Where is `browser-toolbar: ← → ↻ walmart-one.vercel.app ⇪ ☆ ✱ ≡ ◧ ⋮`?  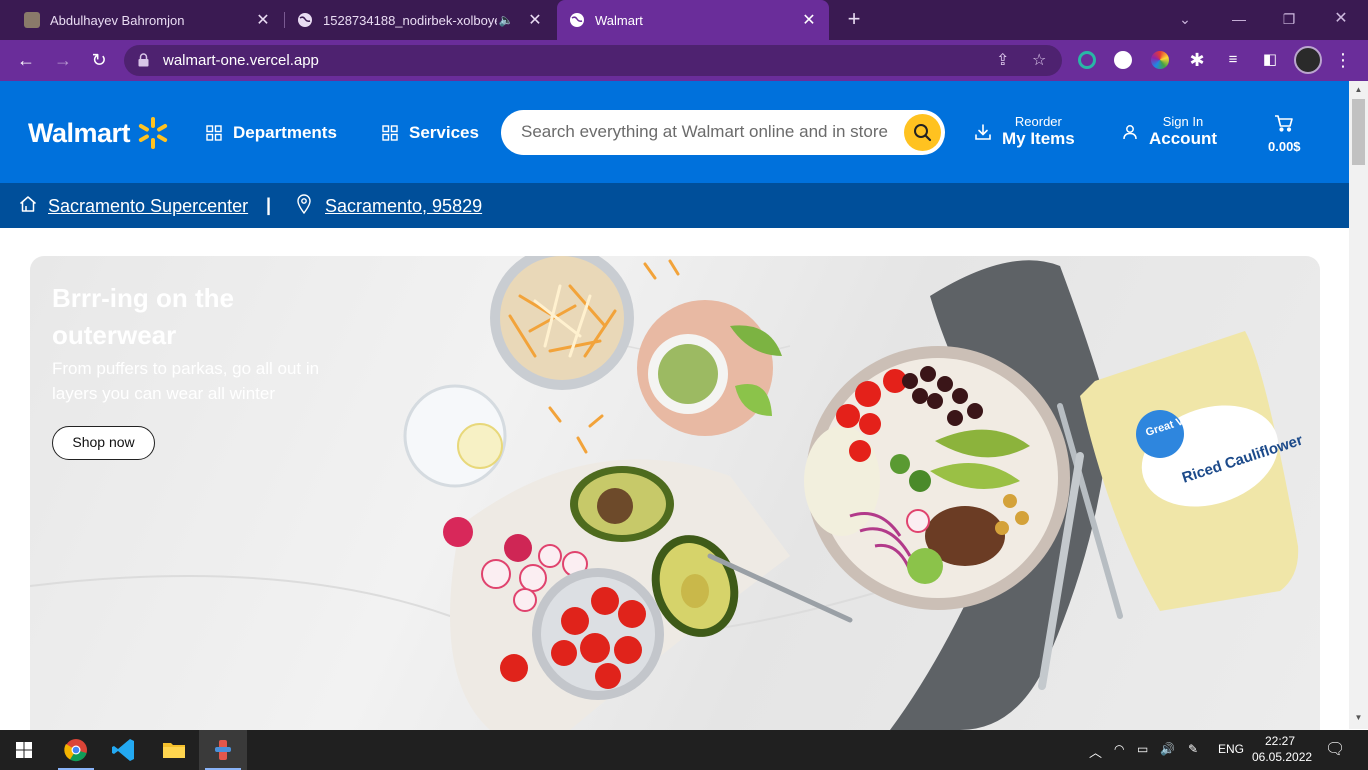 browser-toolbar: ← → ↻ walmart-one.vercel.app ⇪ ☆ ✱ ≡ ◧ ⋮ is located at coordinates (684, 60).